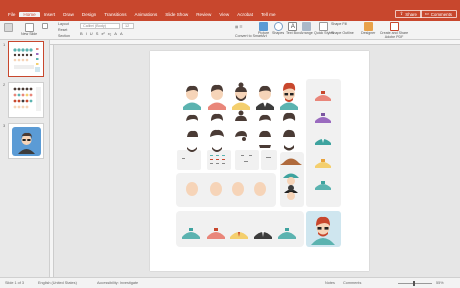 The width and height of the screenshot is (460, 288). Describe the element at coordinates (324, 26) in the screenshot. I see `quick-styles-icon` at that location.